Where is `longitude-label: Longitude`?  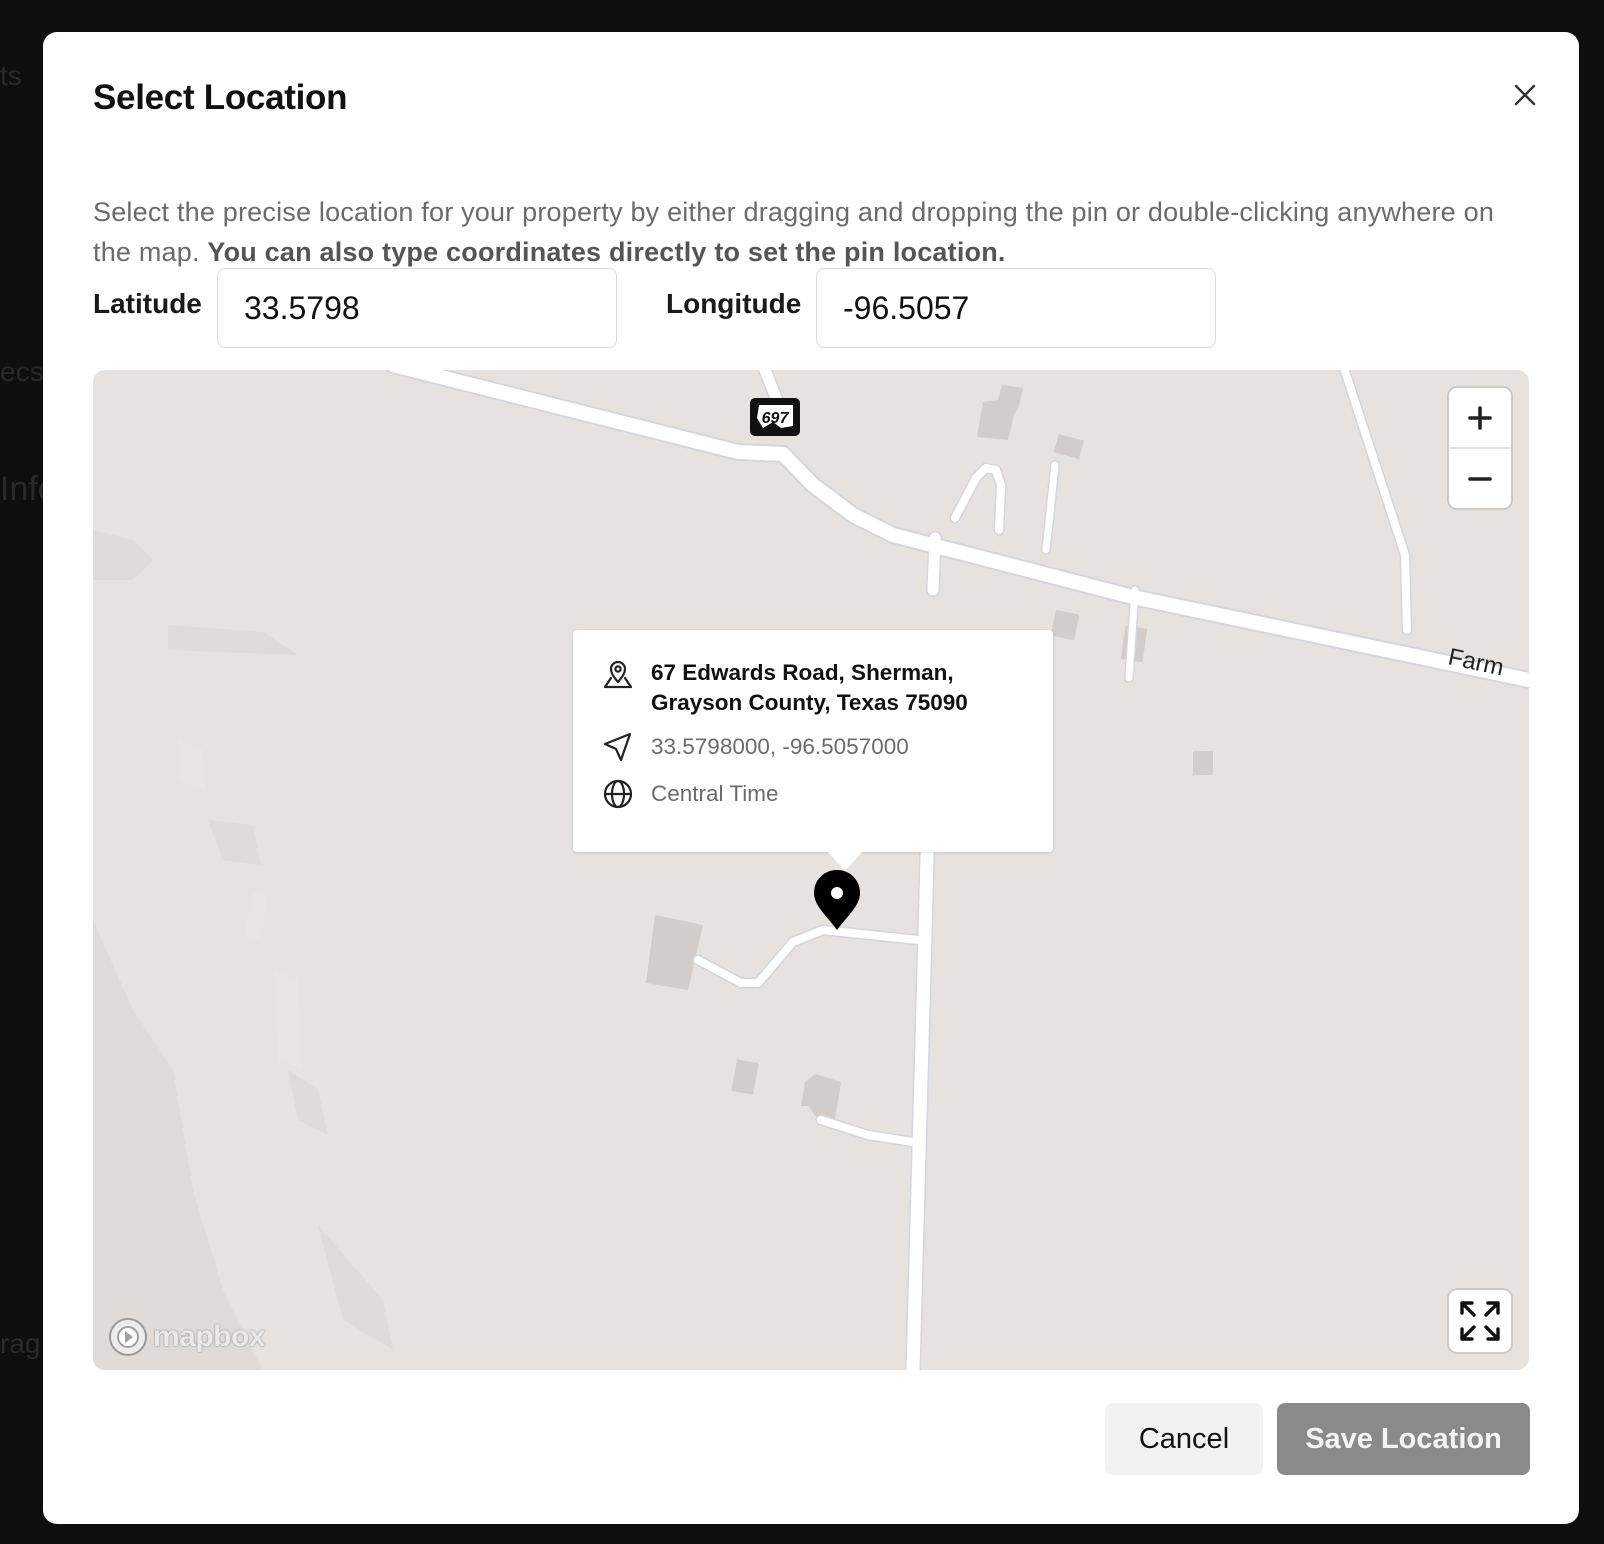
longitude-label: Longitude is located at coordinates (734, 303).